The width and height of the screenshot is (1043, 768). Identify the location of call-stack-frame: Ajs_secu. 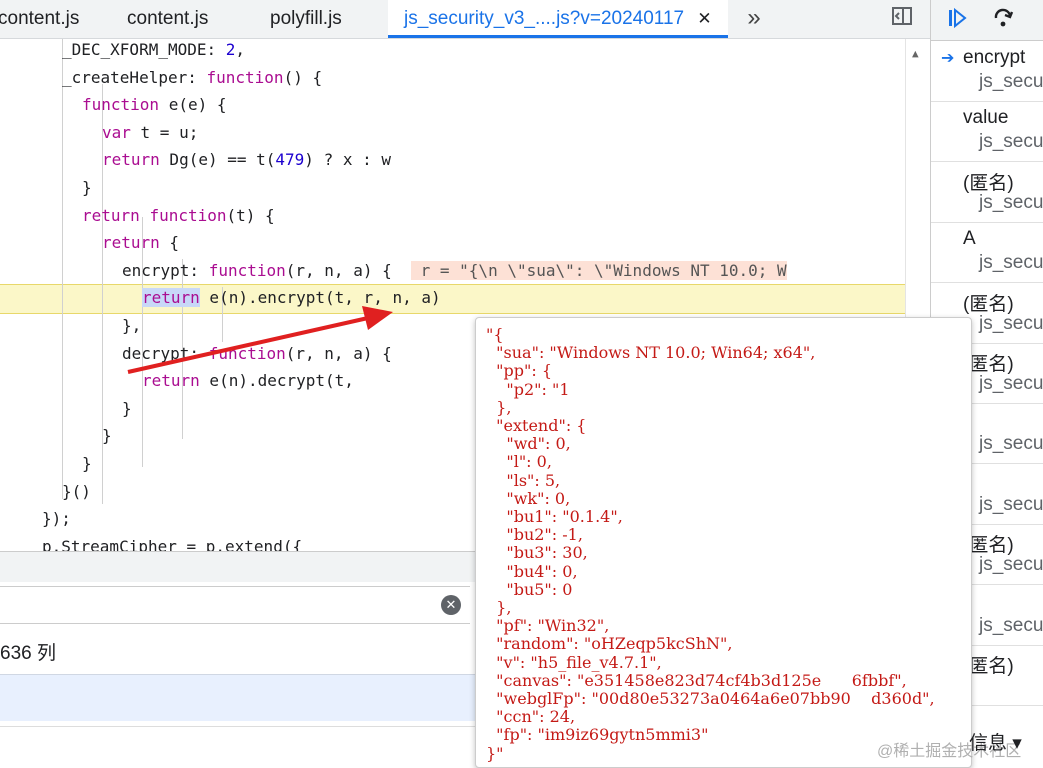
(987, 253).